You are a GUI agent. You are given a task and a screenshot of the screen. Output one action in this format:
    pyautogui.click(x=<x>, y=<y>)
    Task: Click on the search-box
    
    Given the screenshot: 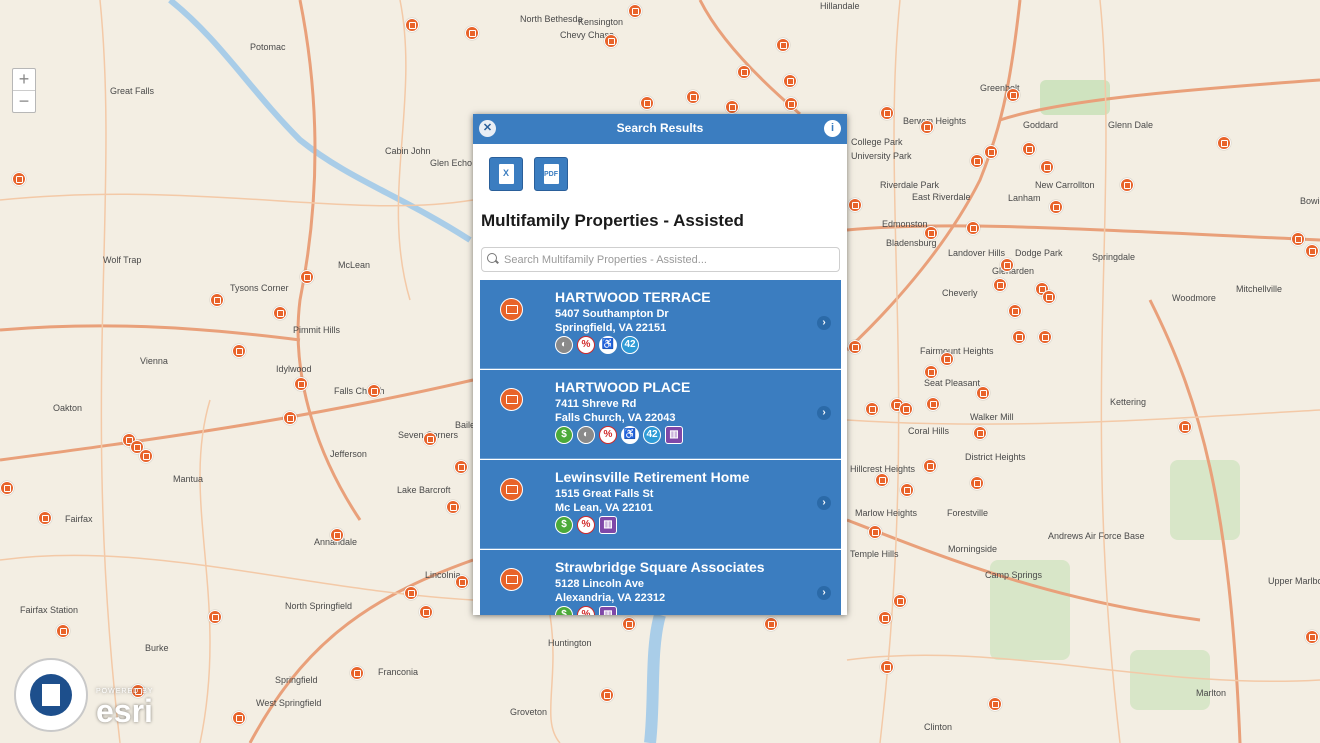 What is the action you would take?
    pyautogui.click(x=660, y=259)
    